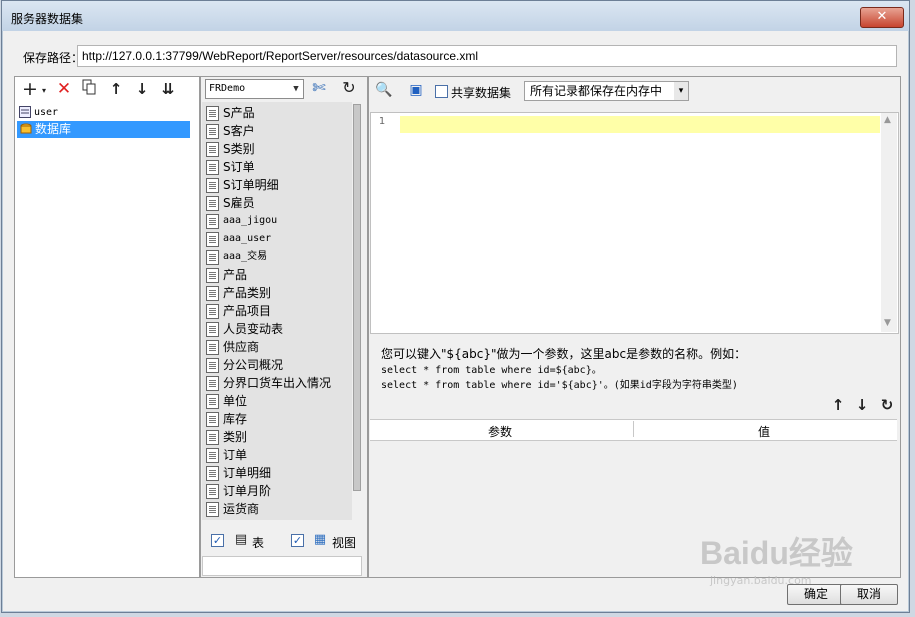 This screenshot has height=617, width=915. What do you see at coordinates (239, 167) in the screenshot?
I see `table-name: S订单` at bounding box center [239, 167].